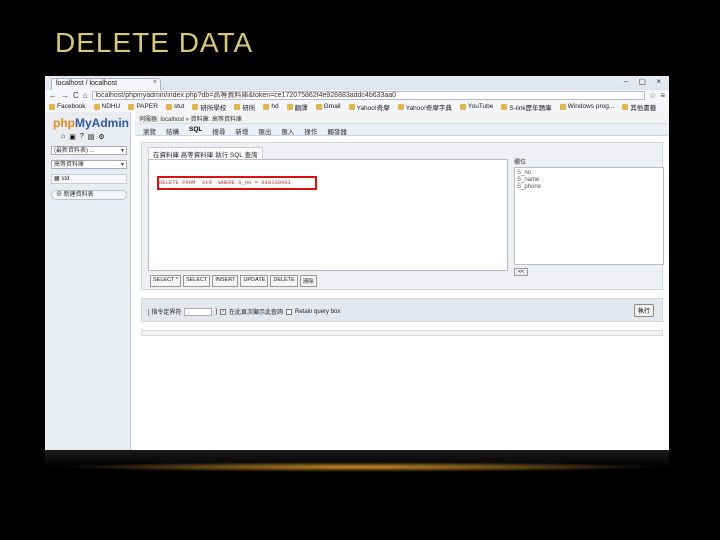 This screenshot has width=720, height=540. I want to click on select-button: SELECT, so click(196, 281).